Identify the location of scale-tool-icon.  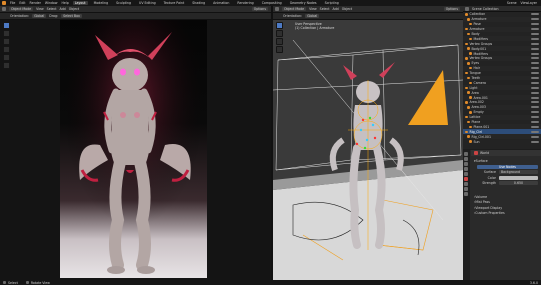
(6, 57).